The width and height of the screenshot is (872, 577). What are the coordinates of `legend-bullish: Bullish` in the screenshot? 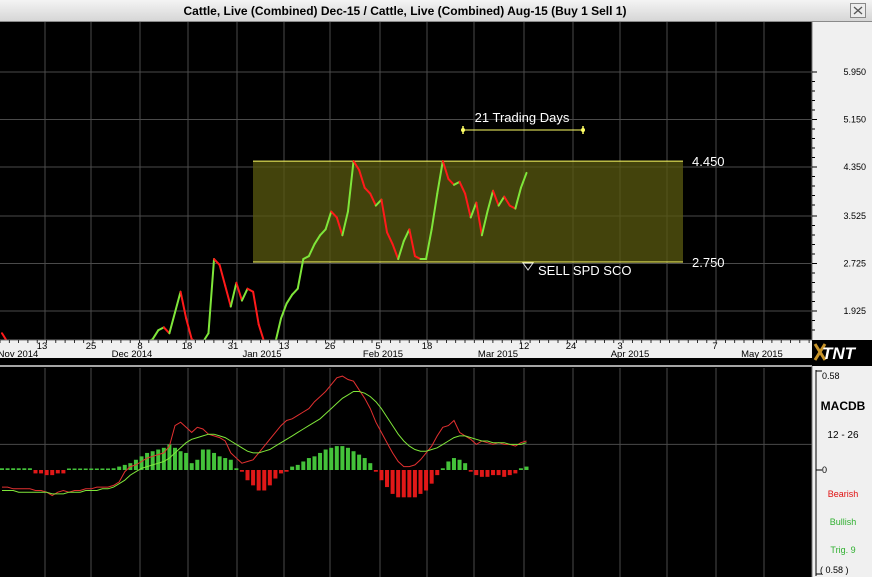 It's located at (843, 522).